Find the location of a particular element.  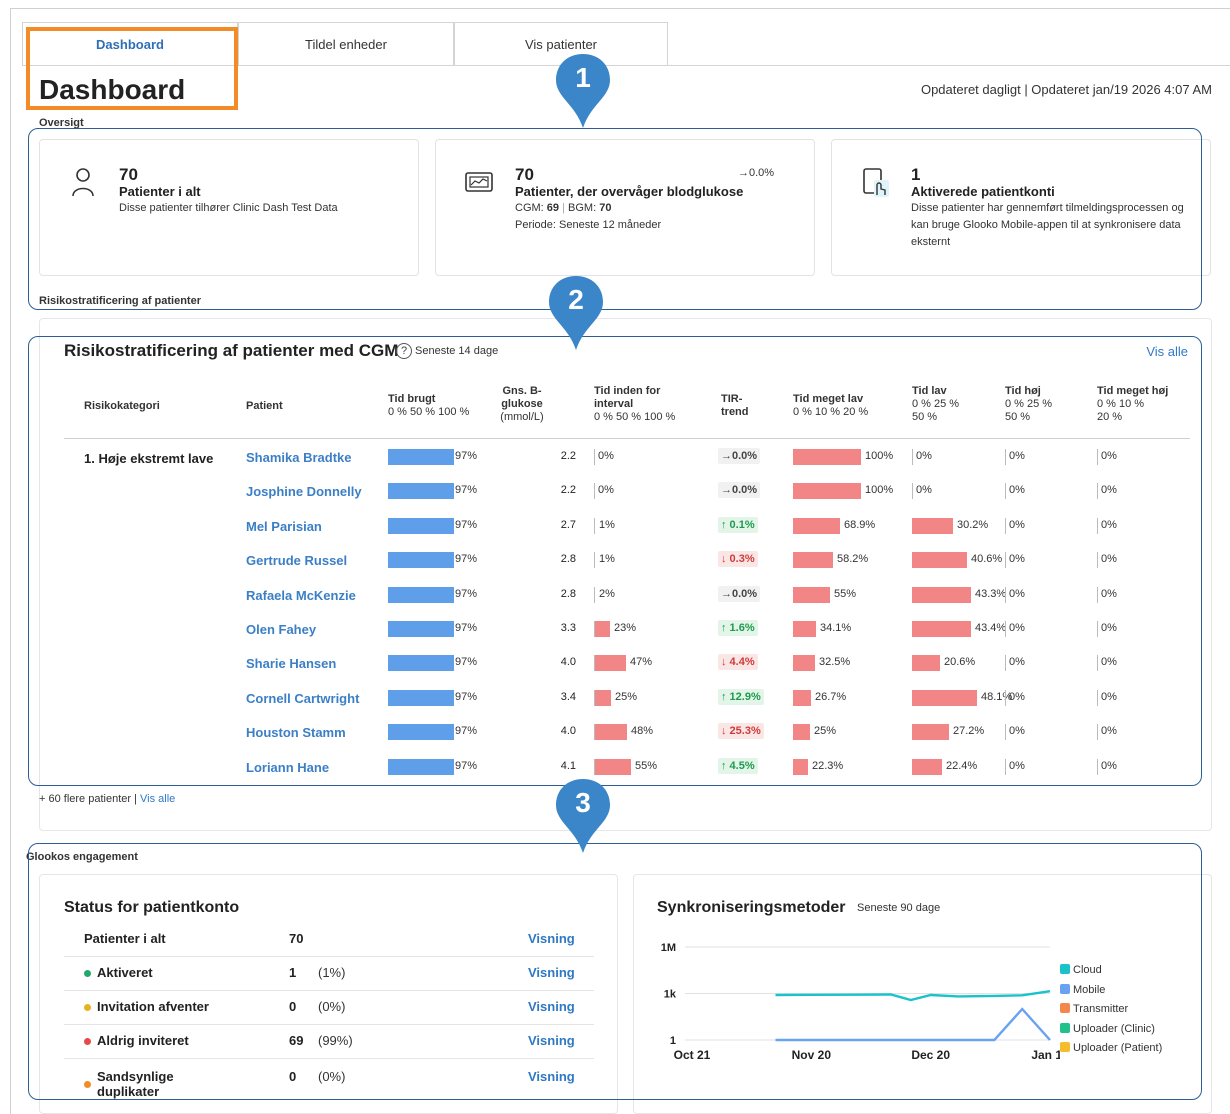

callout-pin-number: 2 is located at coordinates (576, 299).